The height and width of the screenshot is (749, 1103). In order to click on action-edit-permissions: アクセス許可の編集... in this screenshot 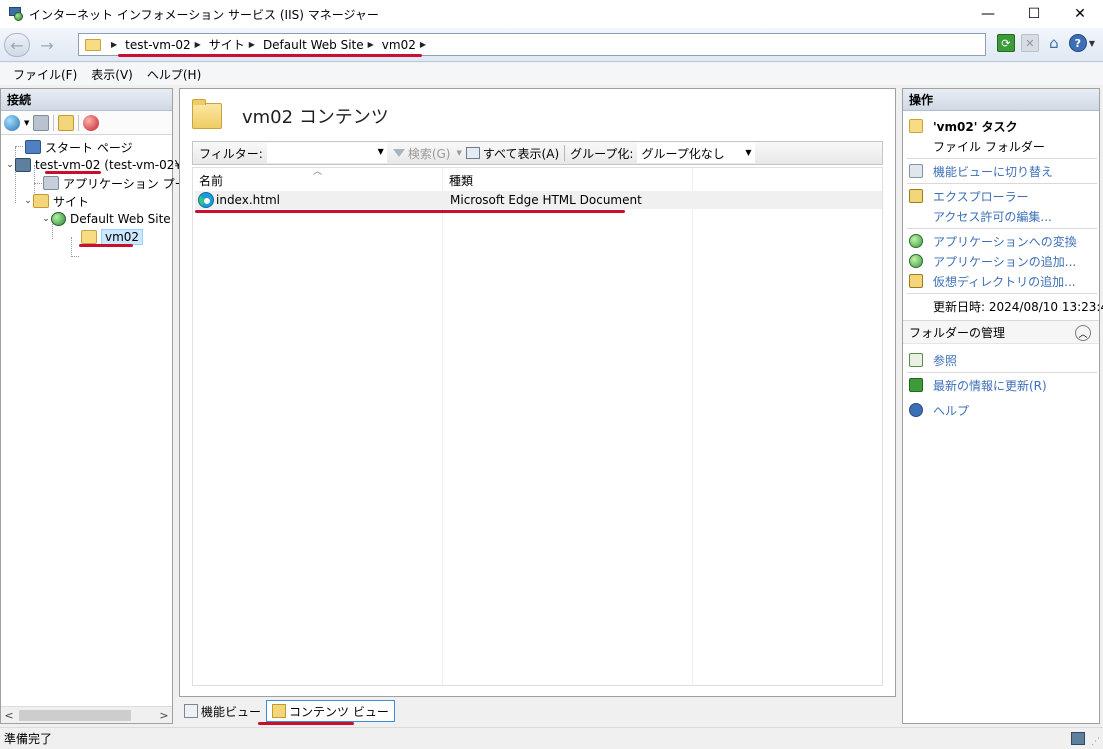, I will do `click(1001, 216)`.